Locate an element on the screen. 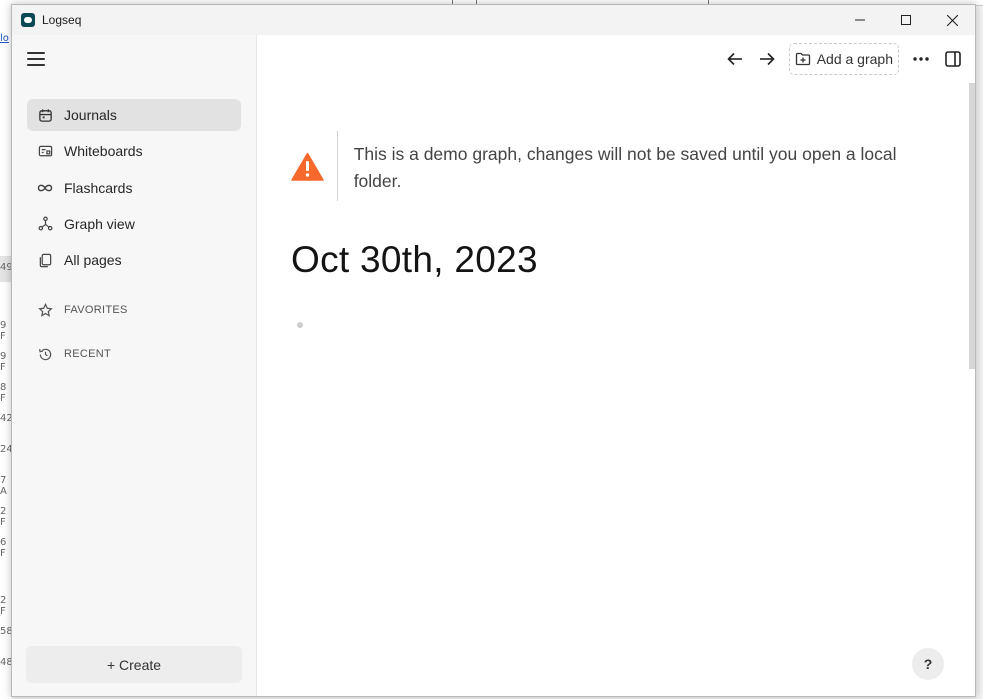 Image resolution: width=983 pixels, height=699 pixels. add-graph-label: Add a graph is located at coordinates (854, 59).